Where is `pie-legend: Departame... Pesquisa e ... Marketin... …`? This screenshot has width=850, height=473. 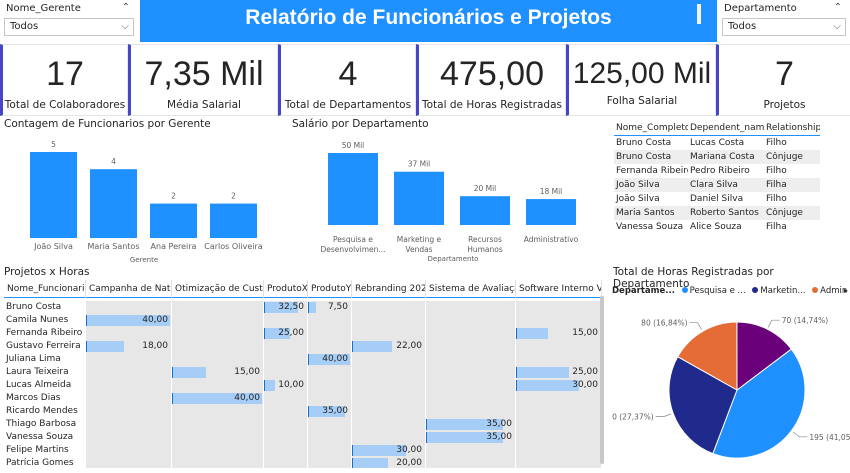 pie-legend: Departame... Pesquisa e ... Marketin... … is located at coordinates (730, 292).